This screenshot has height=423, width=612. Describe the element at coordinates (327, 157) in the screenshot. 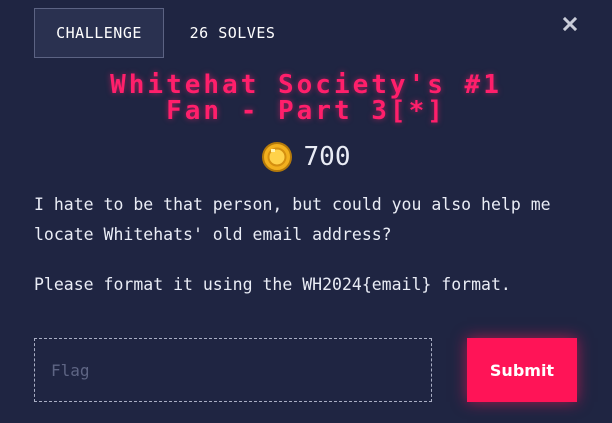

I see `points-value: 700` at that location.